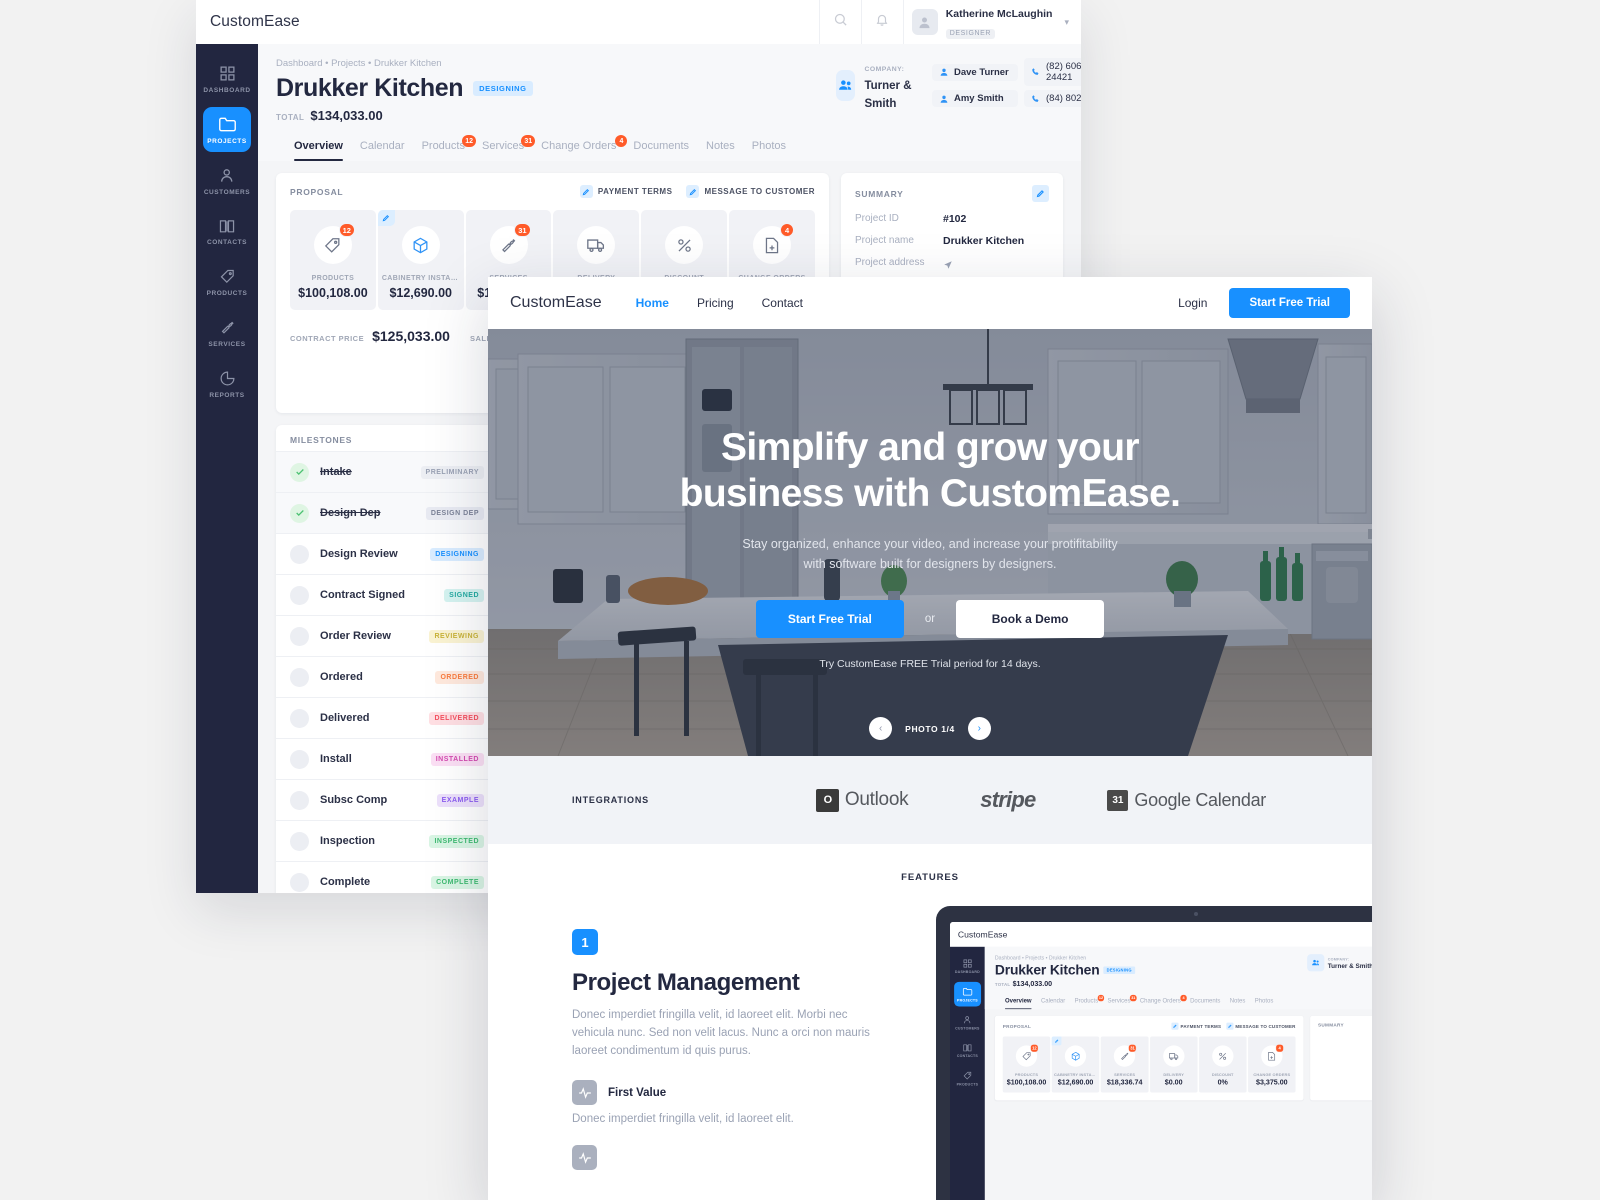 This screenshot has height=1200, width=1600. I want to click on mini-card-change-orders: 4 CHANGE ORDERS $3,375.00, so click(1272, 1064).